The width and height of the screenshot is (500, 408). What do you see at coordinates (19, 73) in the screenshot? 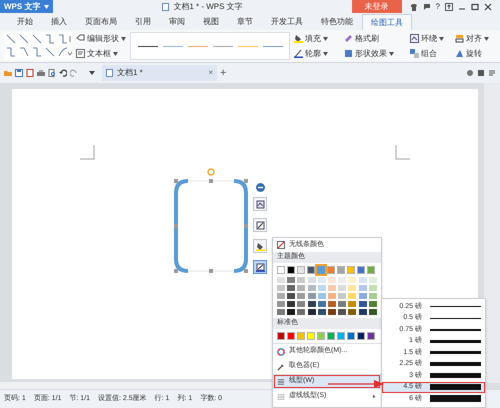
I see `save-icon` at bounding box center [19, 73].